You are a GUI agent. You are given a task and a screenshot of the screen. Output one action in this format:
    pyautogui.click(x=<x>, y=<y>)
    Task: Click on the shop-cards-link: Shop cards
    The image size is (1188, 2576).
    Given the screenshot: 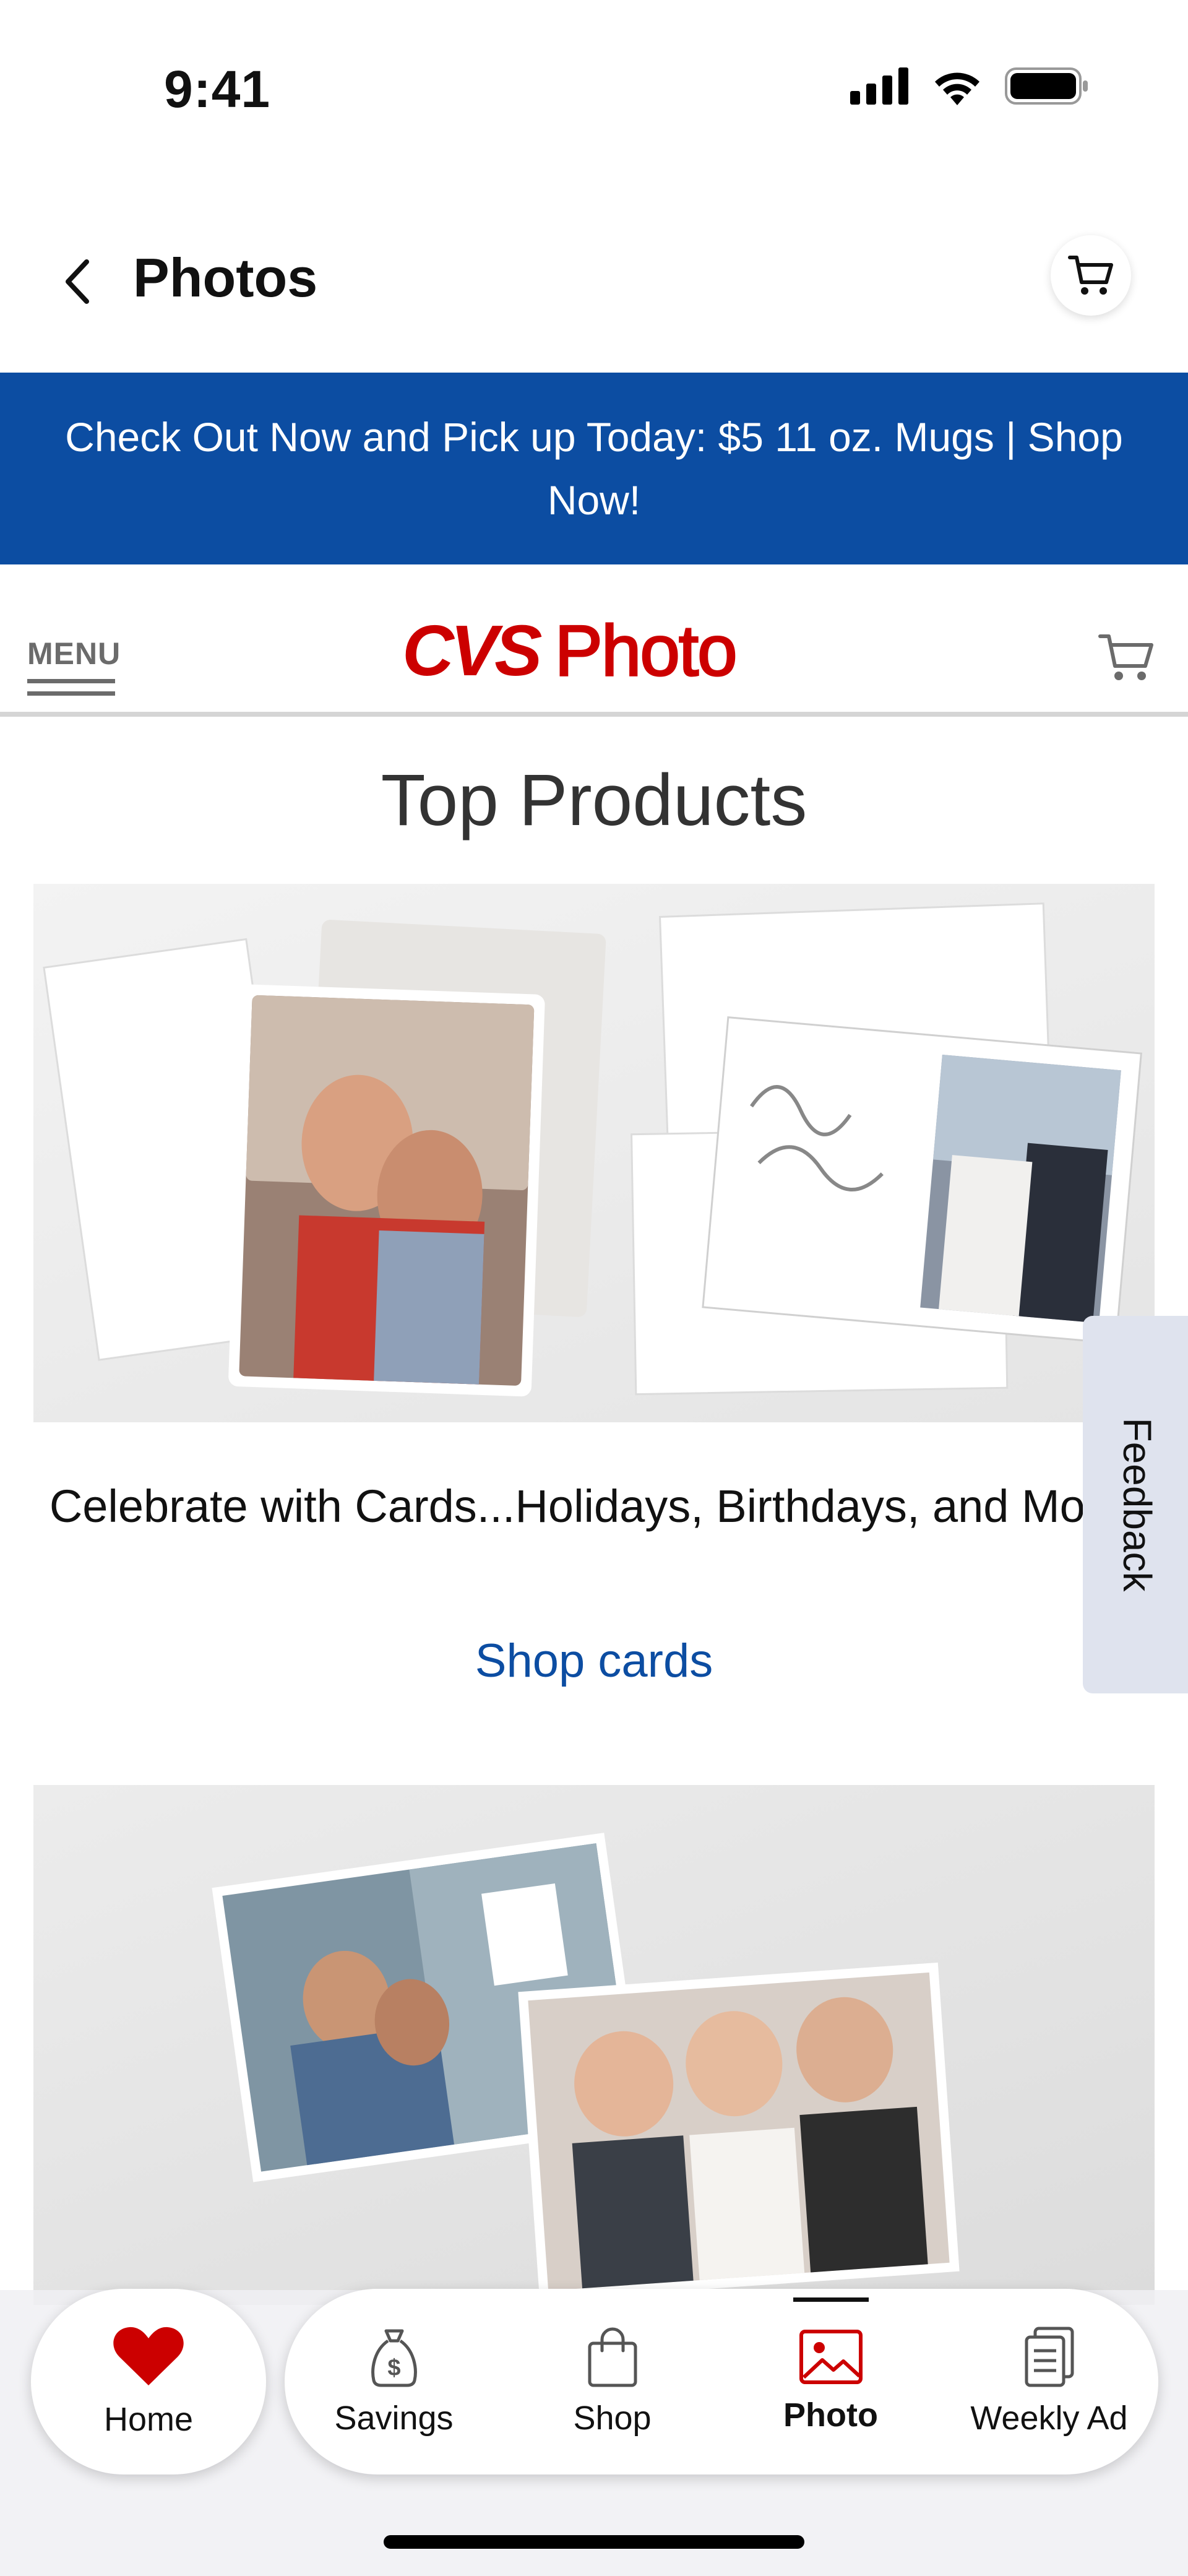 What is the action you would take?
    pyautogui.click(x=594, y=1661)
    